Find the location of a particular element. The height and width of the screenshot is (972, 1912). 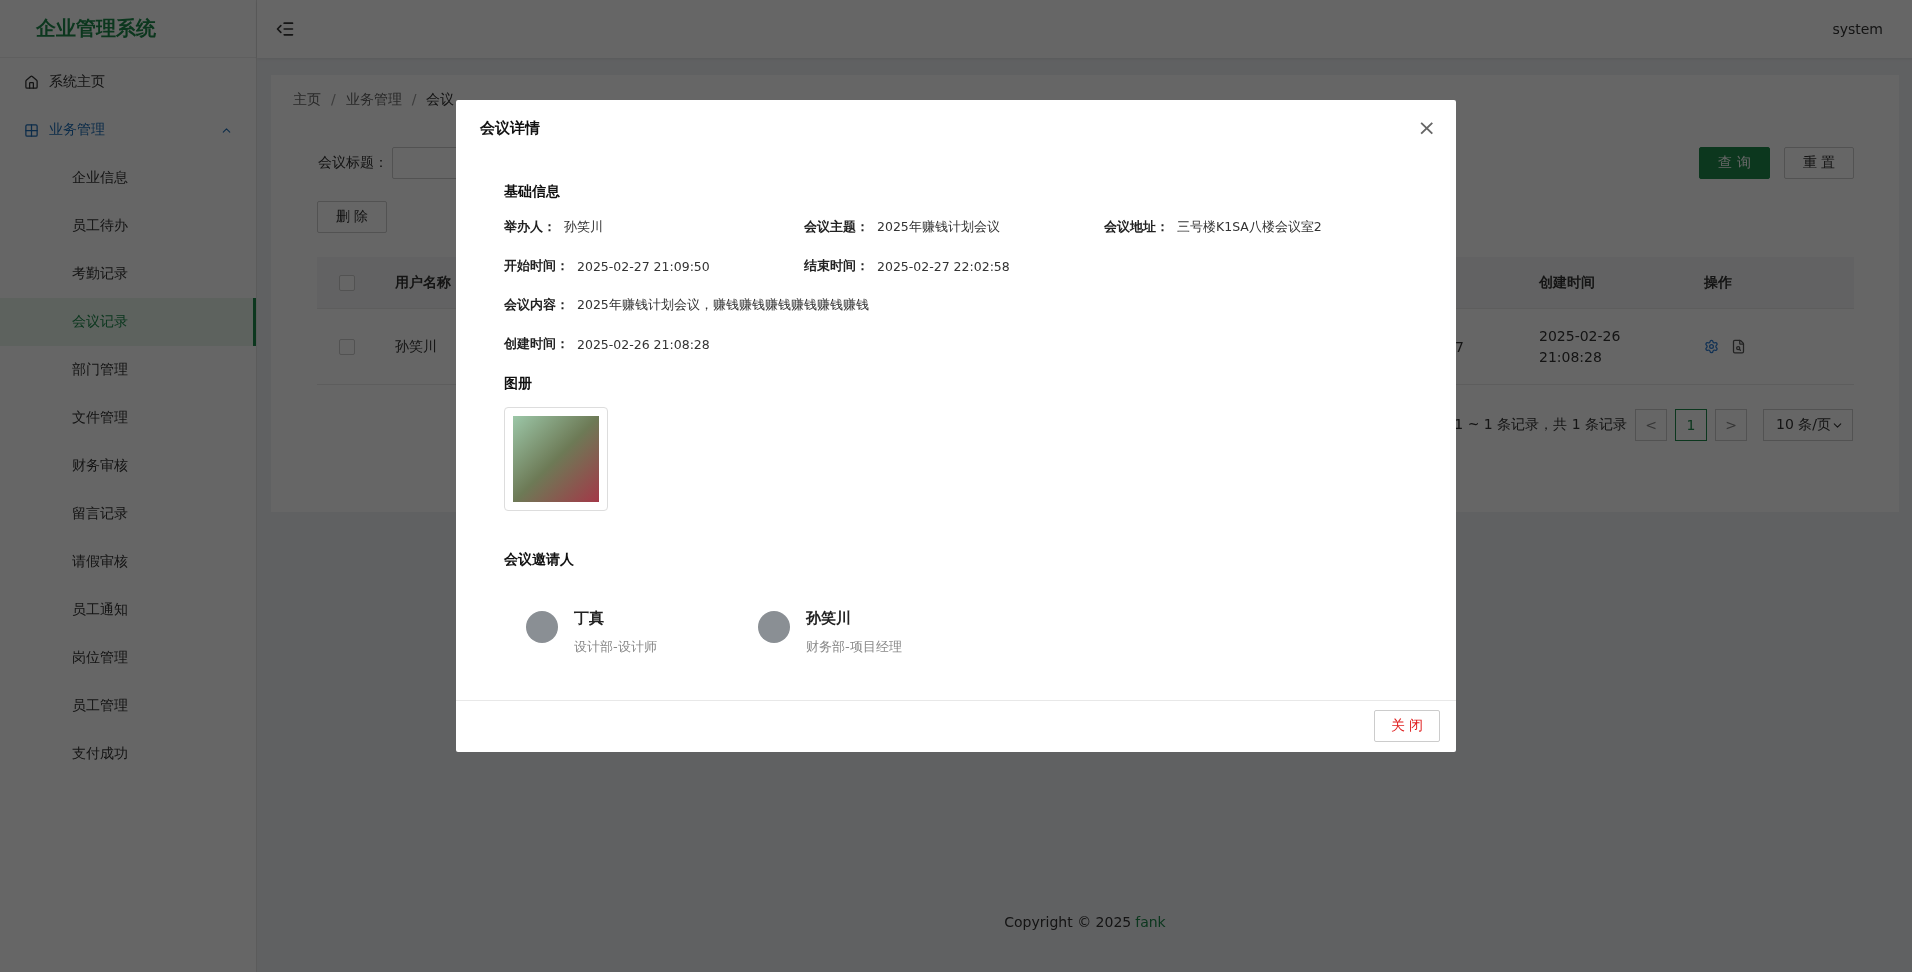

column-header: 操作 is located at coordinates (1718, 282).